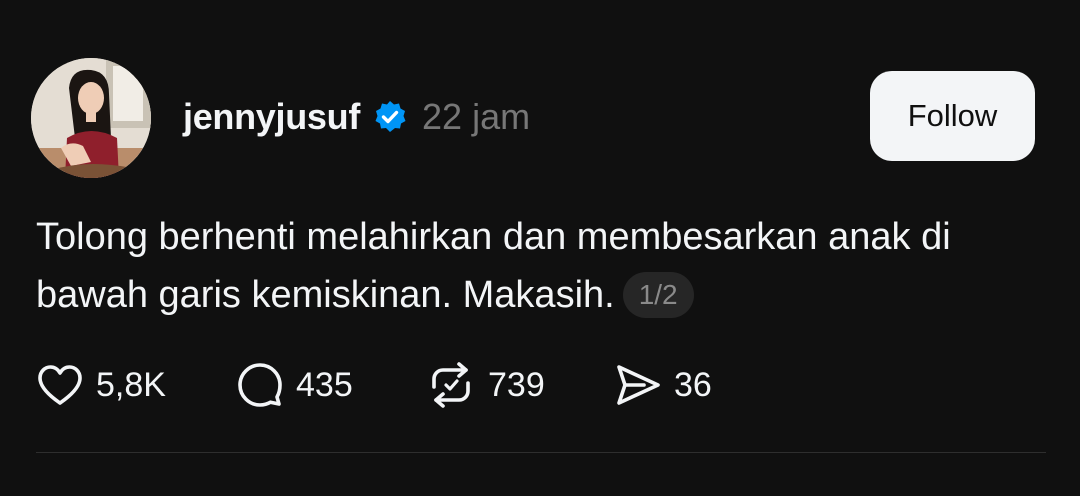  I want to click on divider, so click(541, 452).